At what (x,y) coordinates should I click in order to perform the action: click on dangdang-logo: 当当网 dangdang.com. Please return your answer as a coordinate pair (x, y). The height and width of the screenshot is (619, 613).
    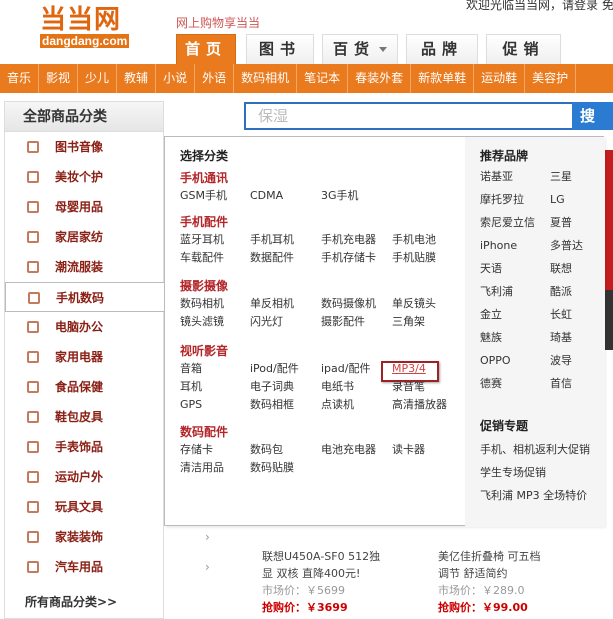
    Looking at the image, I should click on (90, 30).